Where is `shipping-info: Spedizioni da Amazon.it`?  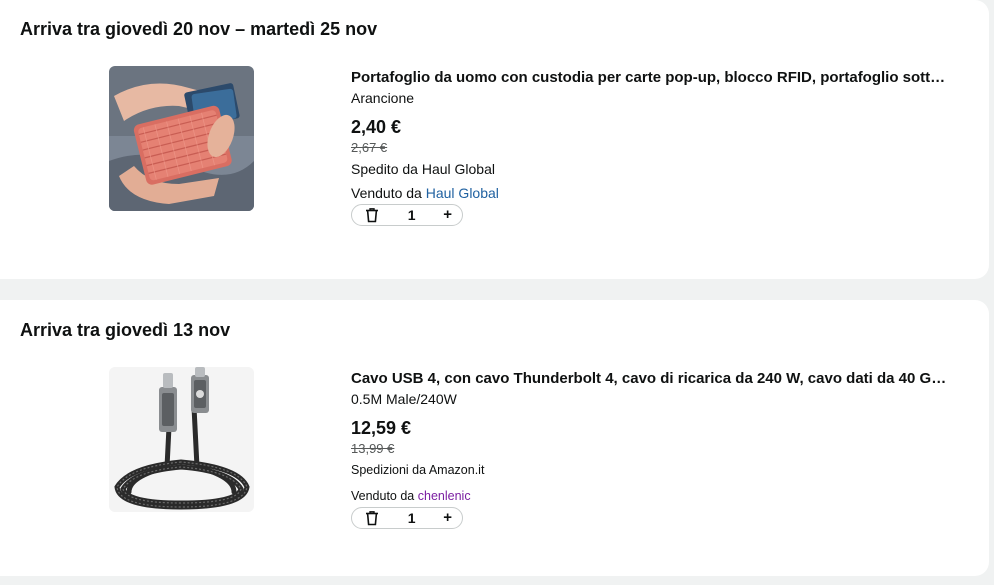
shipping-info: Spedizioni da Amazon.it is located at coordinates (418, 470).